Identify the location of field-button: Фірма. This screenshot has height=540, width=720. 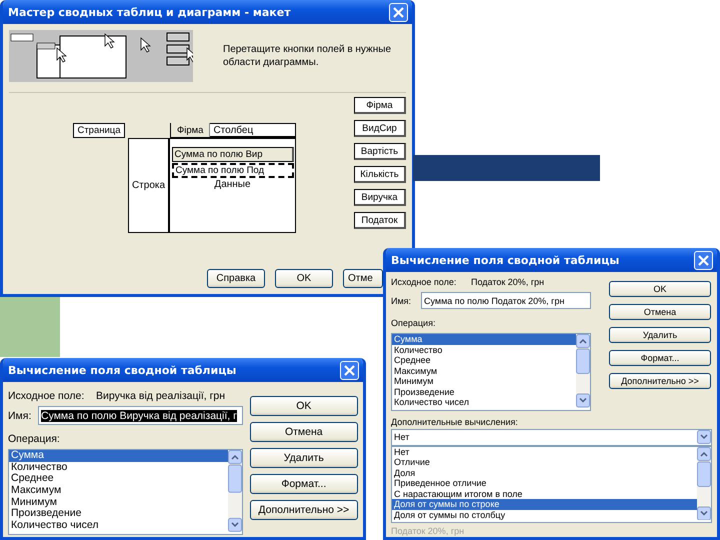
(380, 105).